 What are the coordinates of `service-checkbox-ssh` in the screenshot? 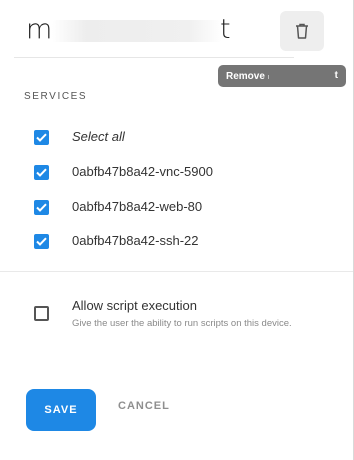 It's located at (41, 241).